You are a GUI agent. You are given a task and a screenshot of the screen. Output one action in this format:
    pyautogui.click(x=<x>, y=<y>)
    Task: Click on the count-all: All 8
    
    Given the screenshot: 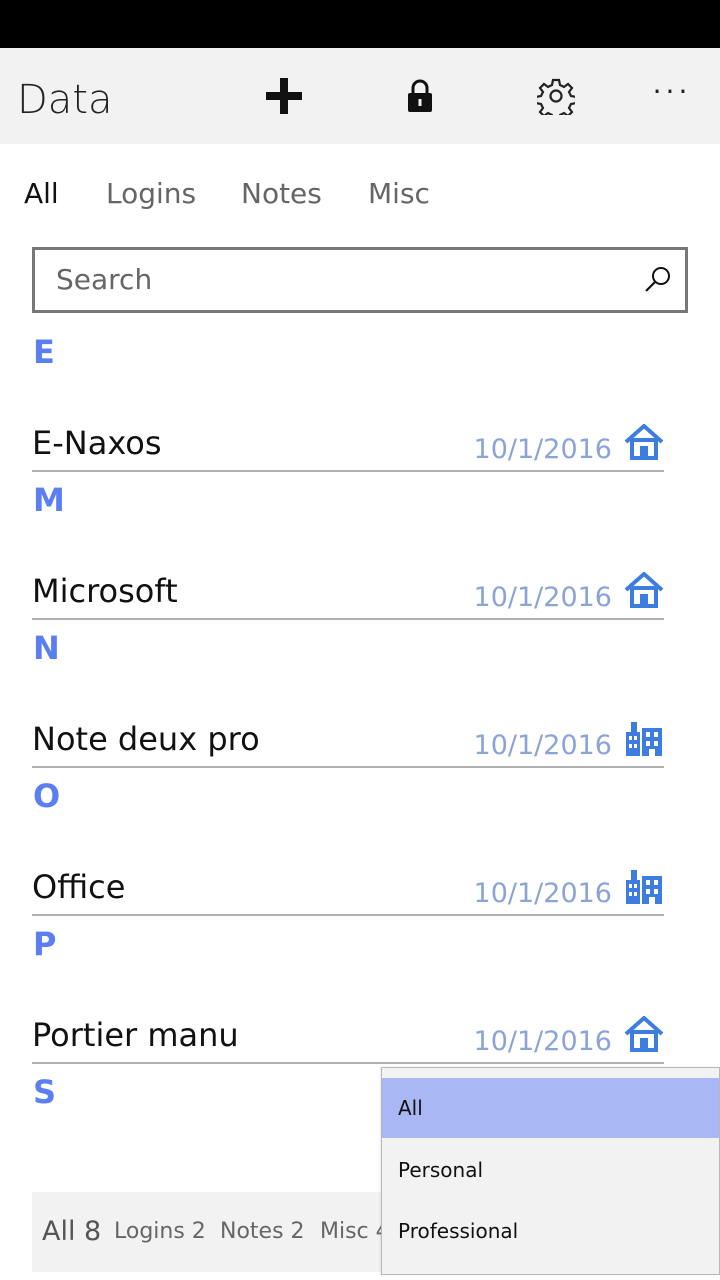 What is the action you would take?
    pyautogui.click(x=71, y=1232)
    